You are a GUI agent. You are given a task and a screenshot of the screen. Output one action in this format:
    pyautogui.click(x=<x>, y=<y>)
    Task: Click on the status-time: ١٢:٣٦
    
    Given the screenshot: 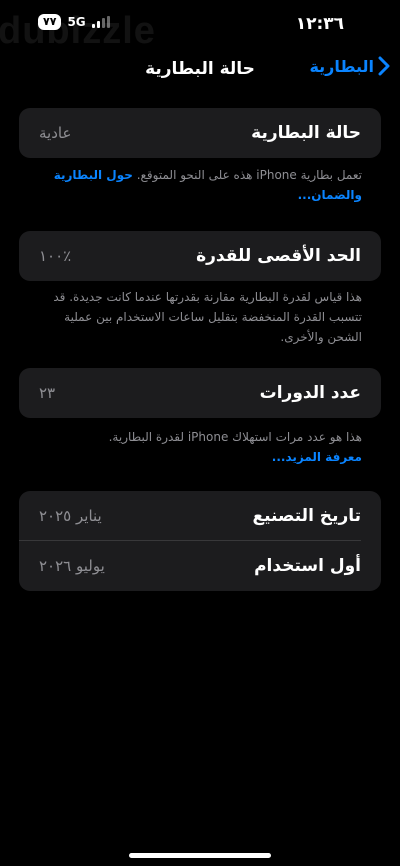 What is the action you would take?
    pyautogui.click(x=319, y=24)
    